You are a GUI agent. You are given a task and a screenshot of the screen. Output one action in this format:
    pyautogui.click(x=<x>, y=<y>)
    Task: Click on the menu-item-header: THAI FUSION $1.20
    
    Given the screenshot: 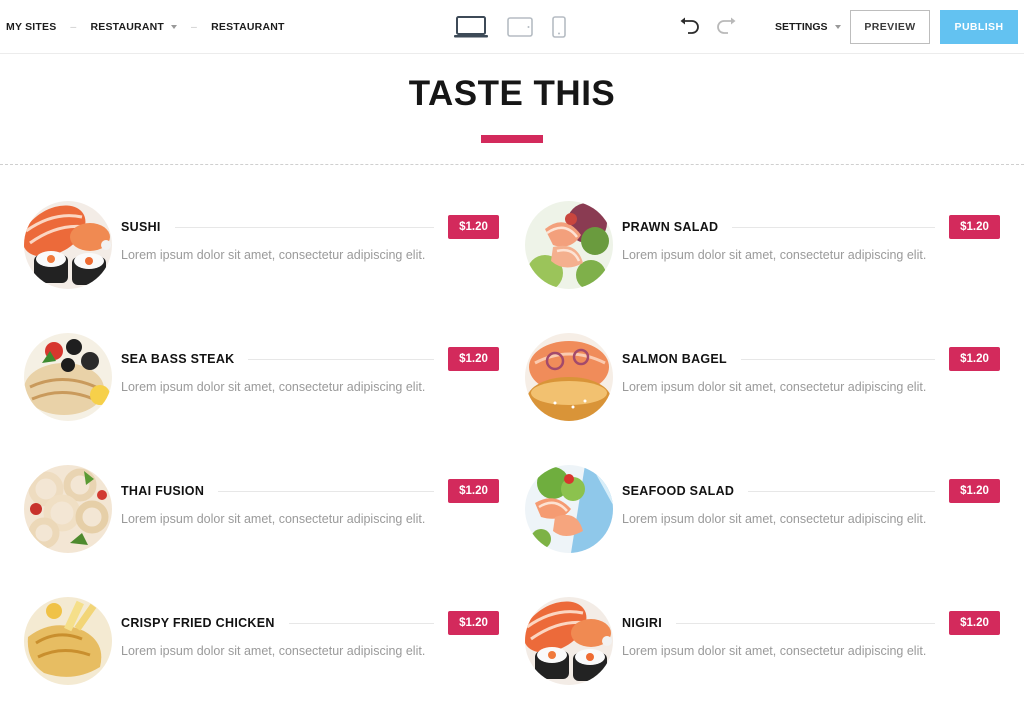 What is the action you would take?
    pyautogui.click(x=310, y=491)
    